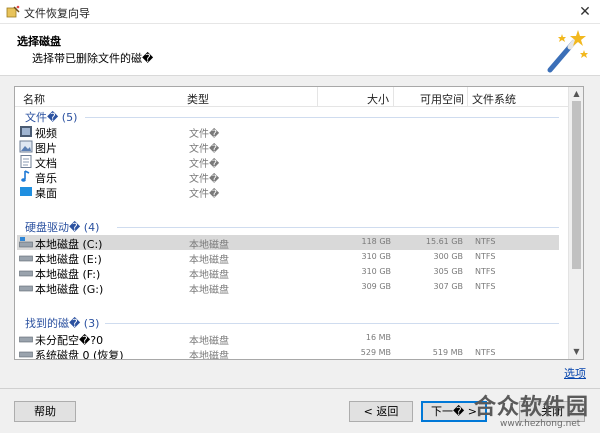 The image size is (600, 433). I want to click on item-size: 309 GB, so click(376, 286).